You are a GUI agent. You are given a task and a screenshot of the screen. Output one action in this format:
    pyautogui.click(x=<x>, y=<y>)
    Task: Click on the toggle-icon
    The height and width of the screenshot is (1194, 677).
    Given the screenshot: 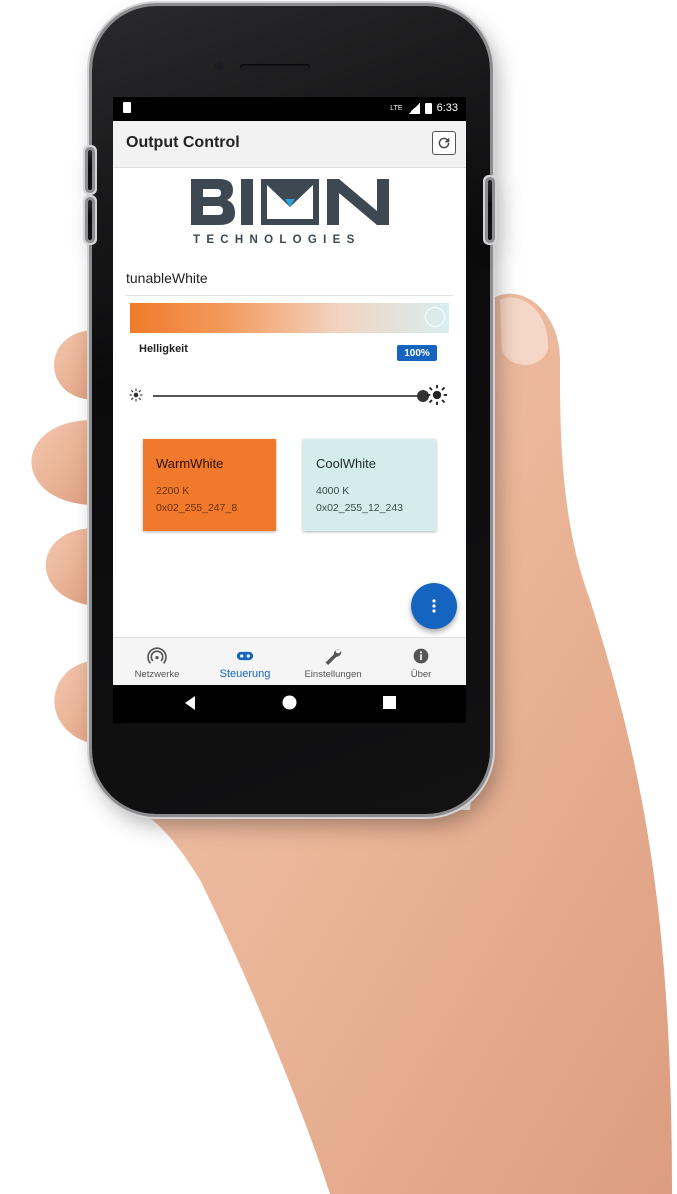 What is the action you would take?
    pyautogui.click(x=245, y=656)
    